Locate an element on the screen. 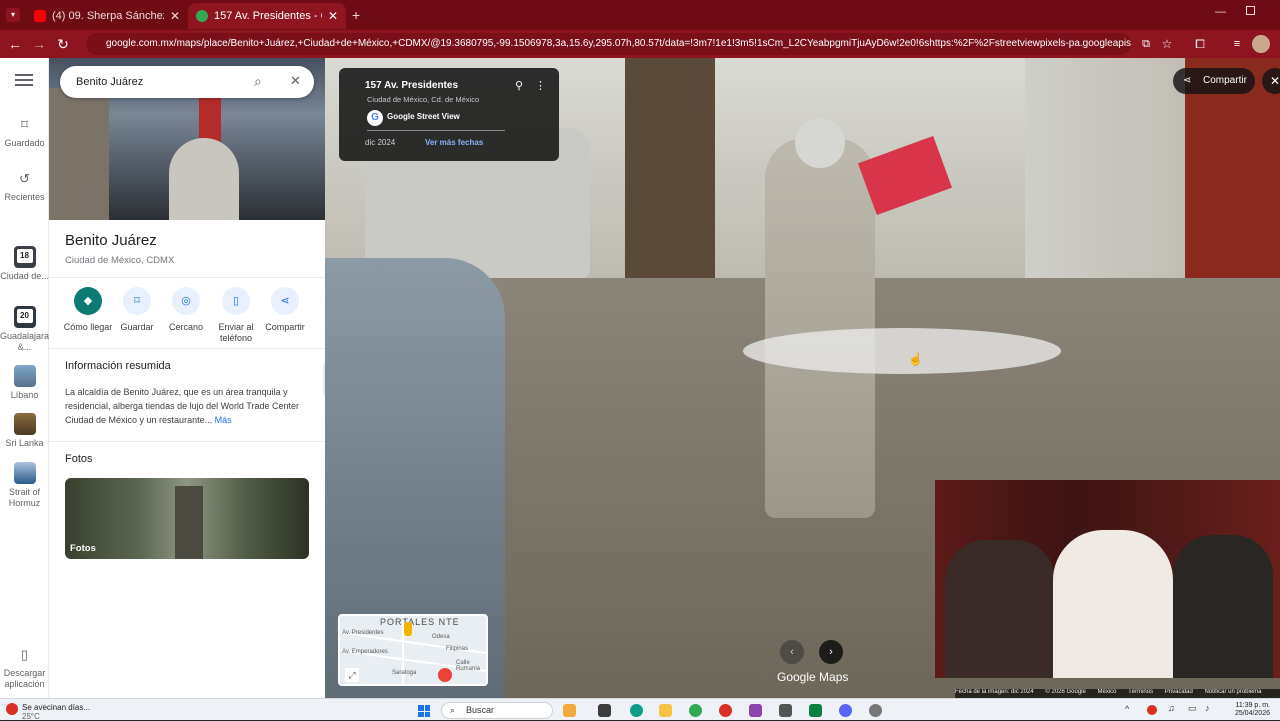 The width and height of the screenshot is (1280, 721). next-button: › is located at coordinates (831, 652).